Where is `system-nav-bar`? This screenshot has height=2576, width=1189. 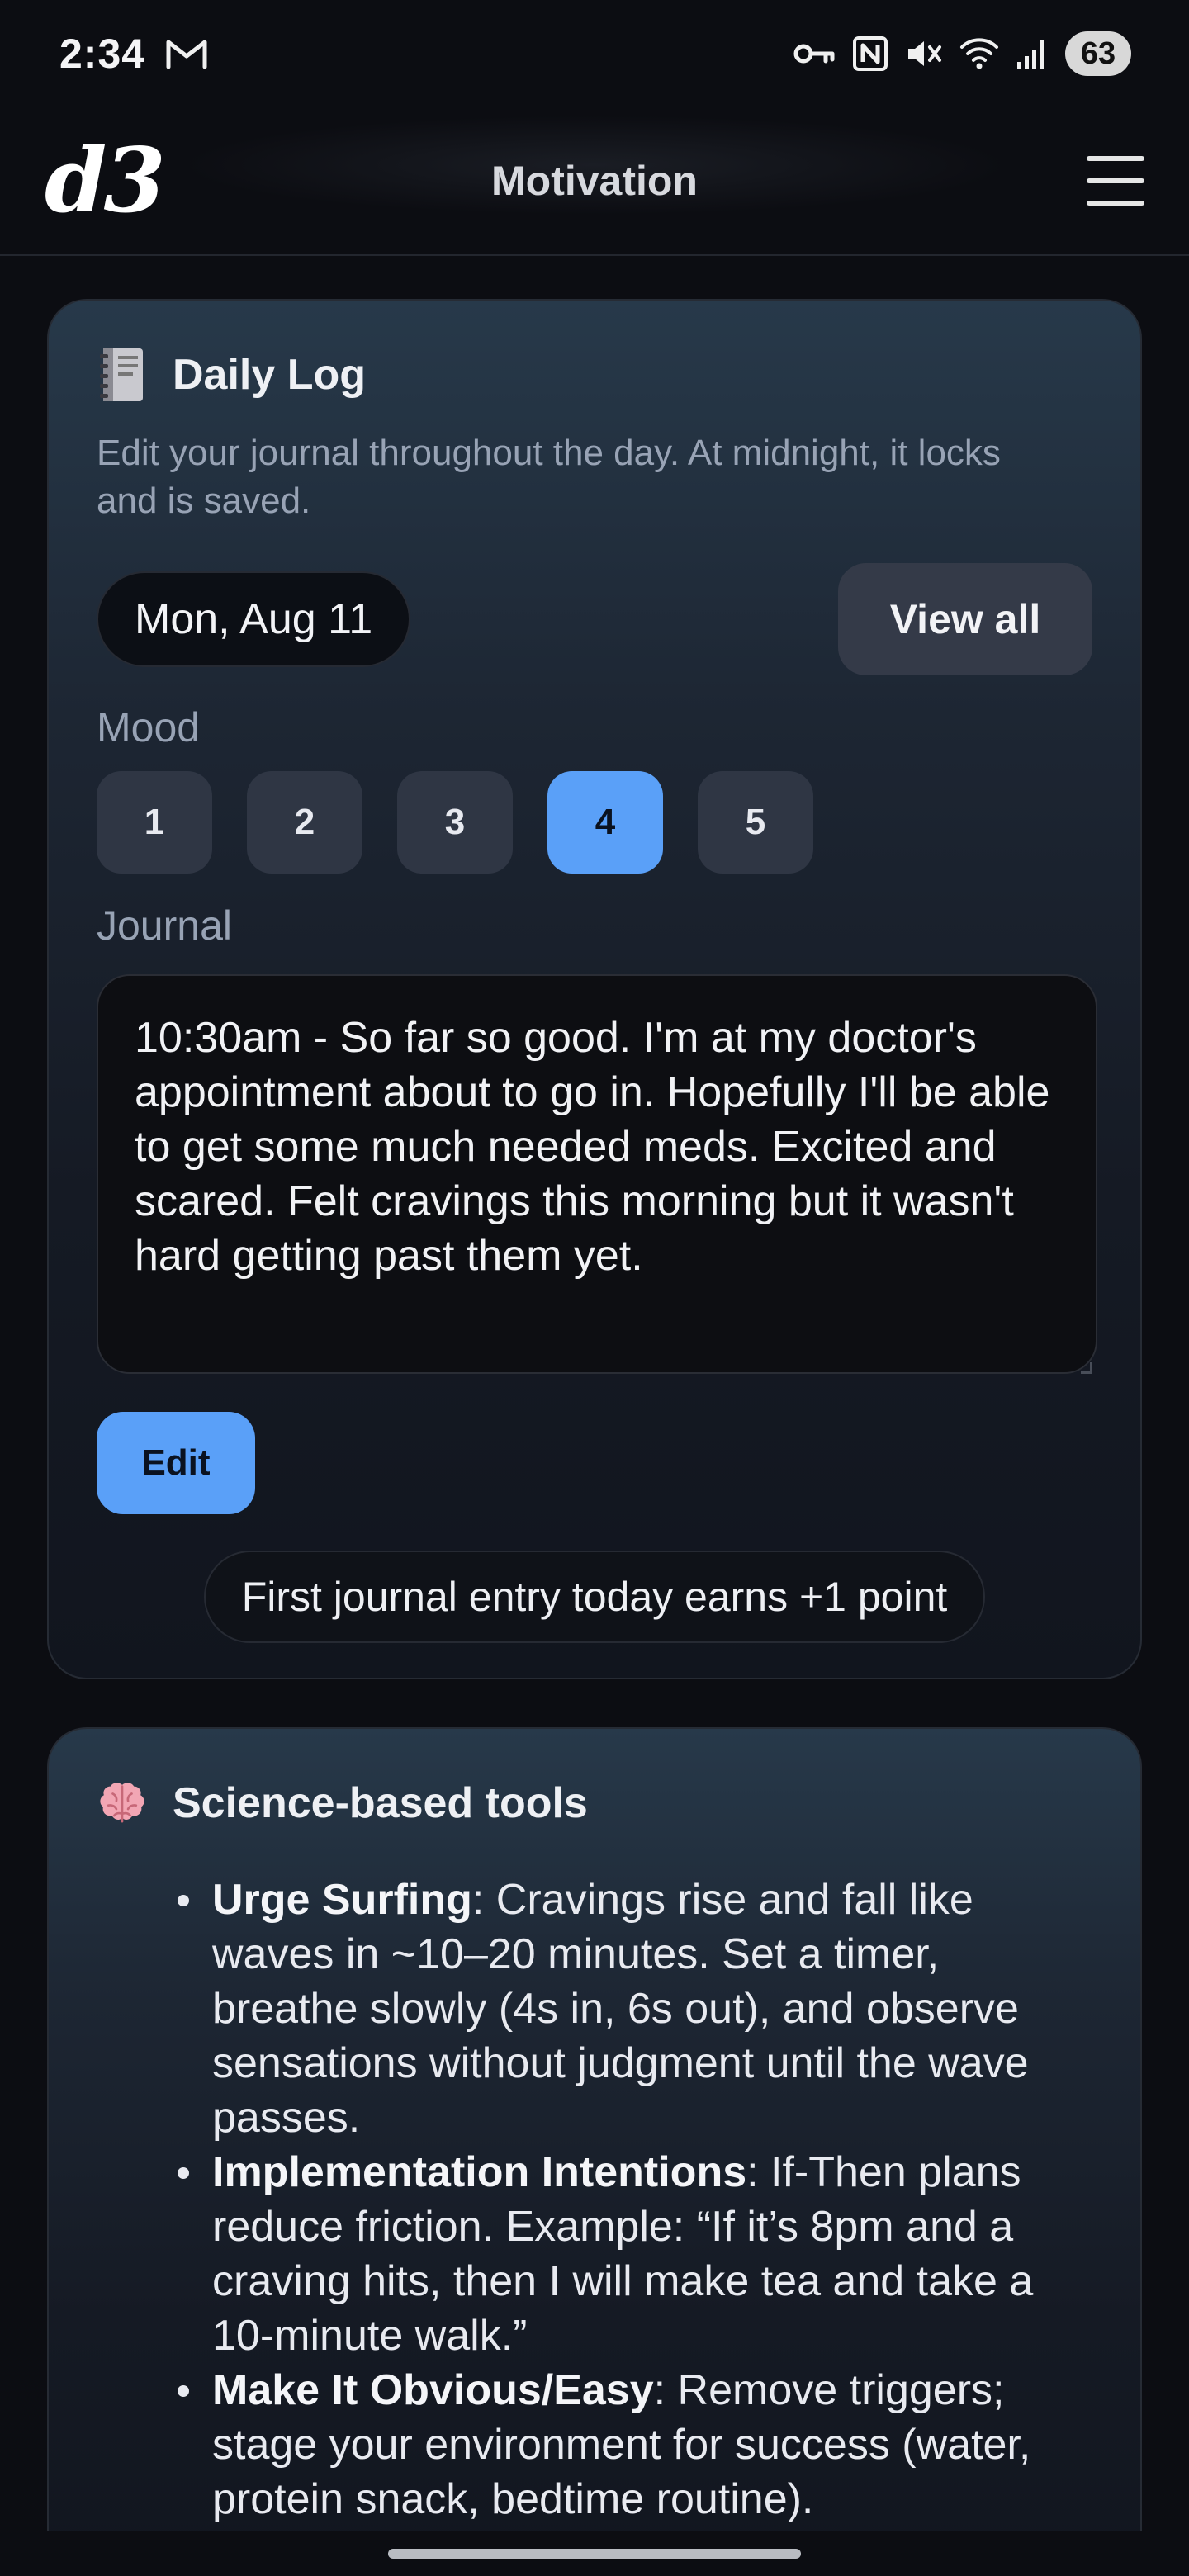 system-nav-bar is located at coordinates (594, 2553).